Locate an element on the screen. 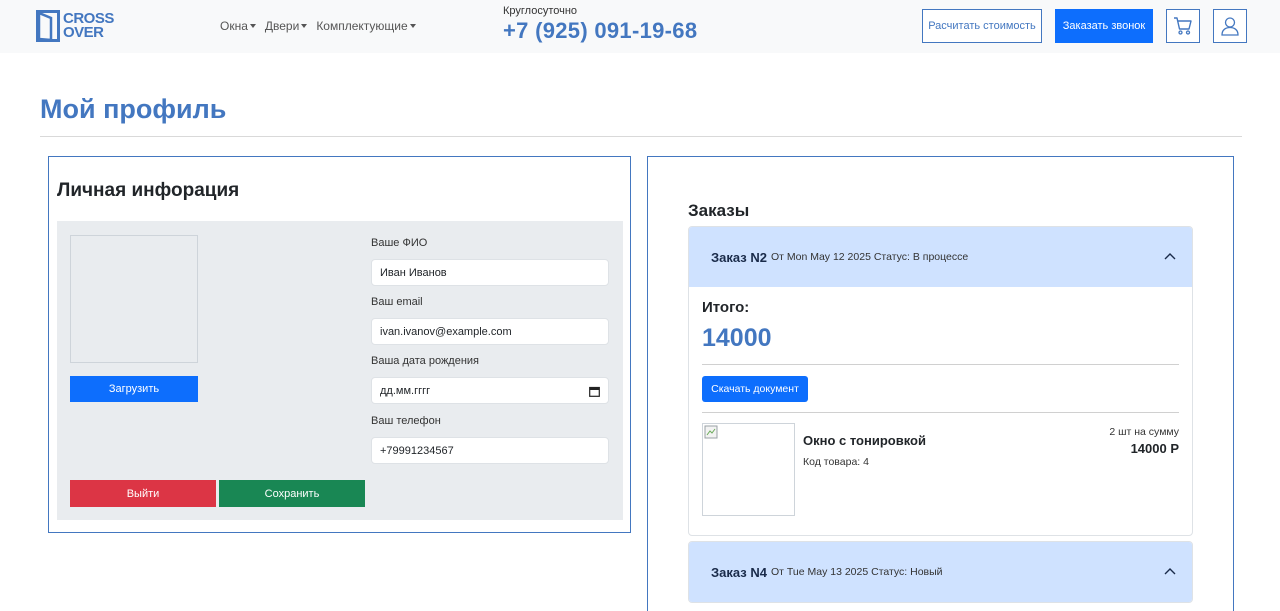  logo: CROSS OVER is located at coordinates (76, 26).